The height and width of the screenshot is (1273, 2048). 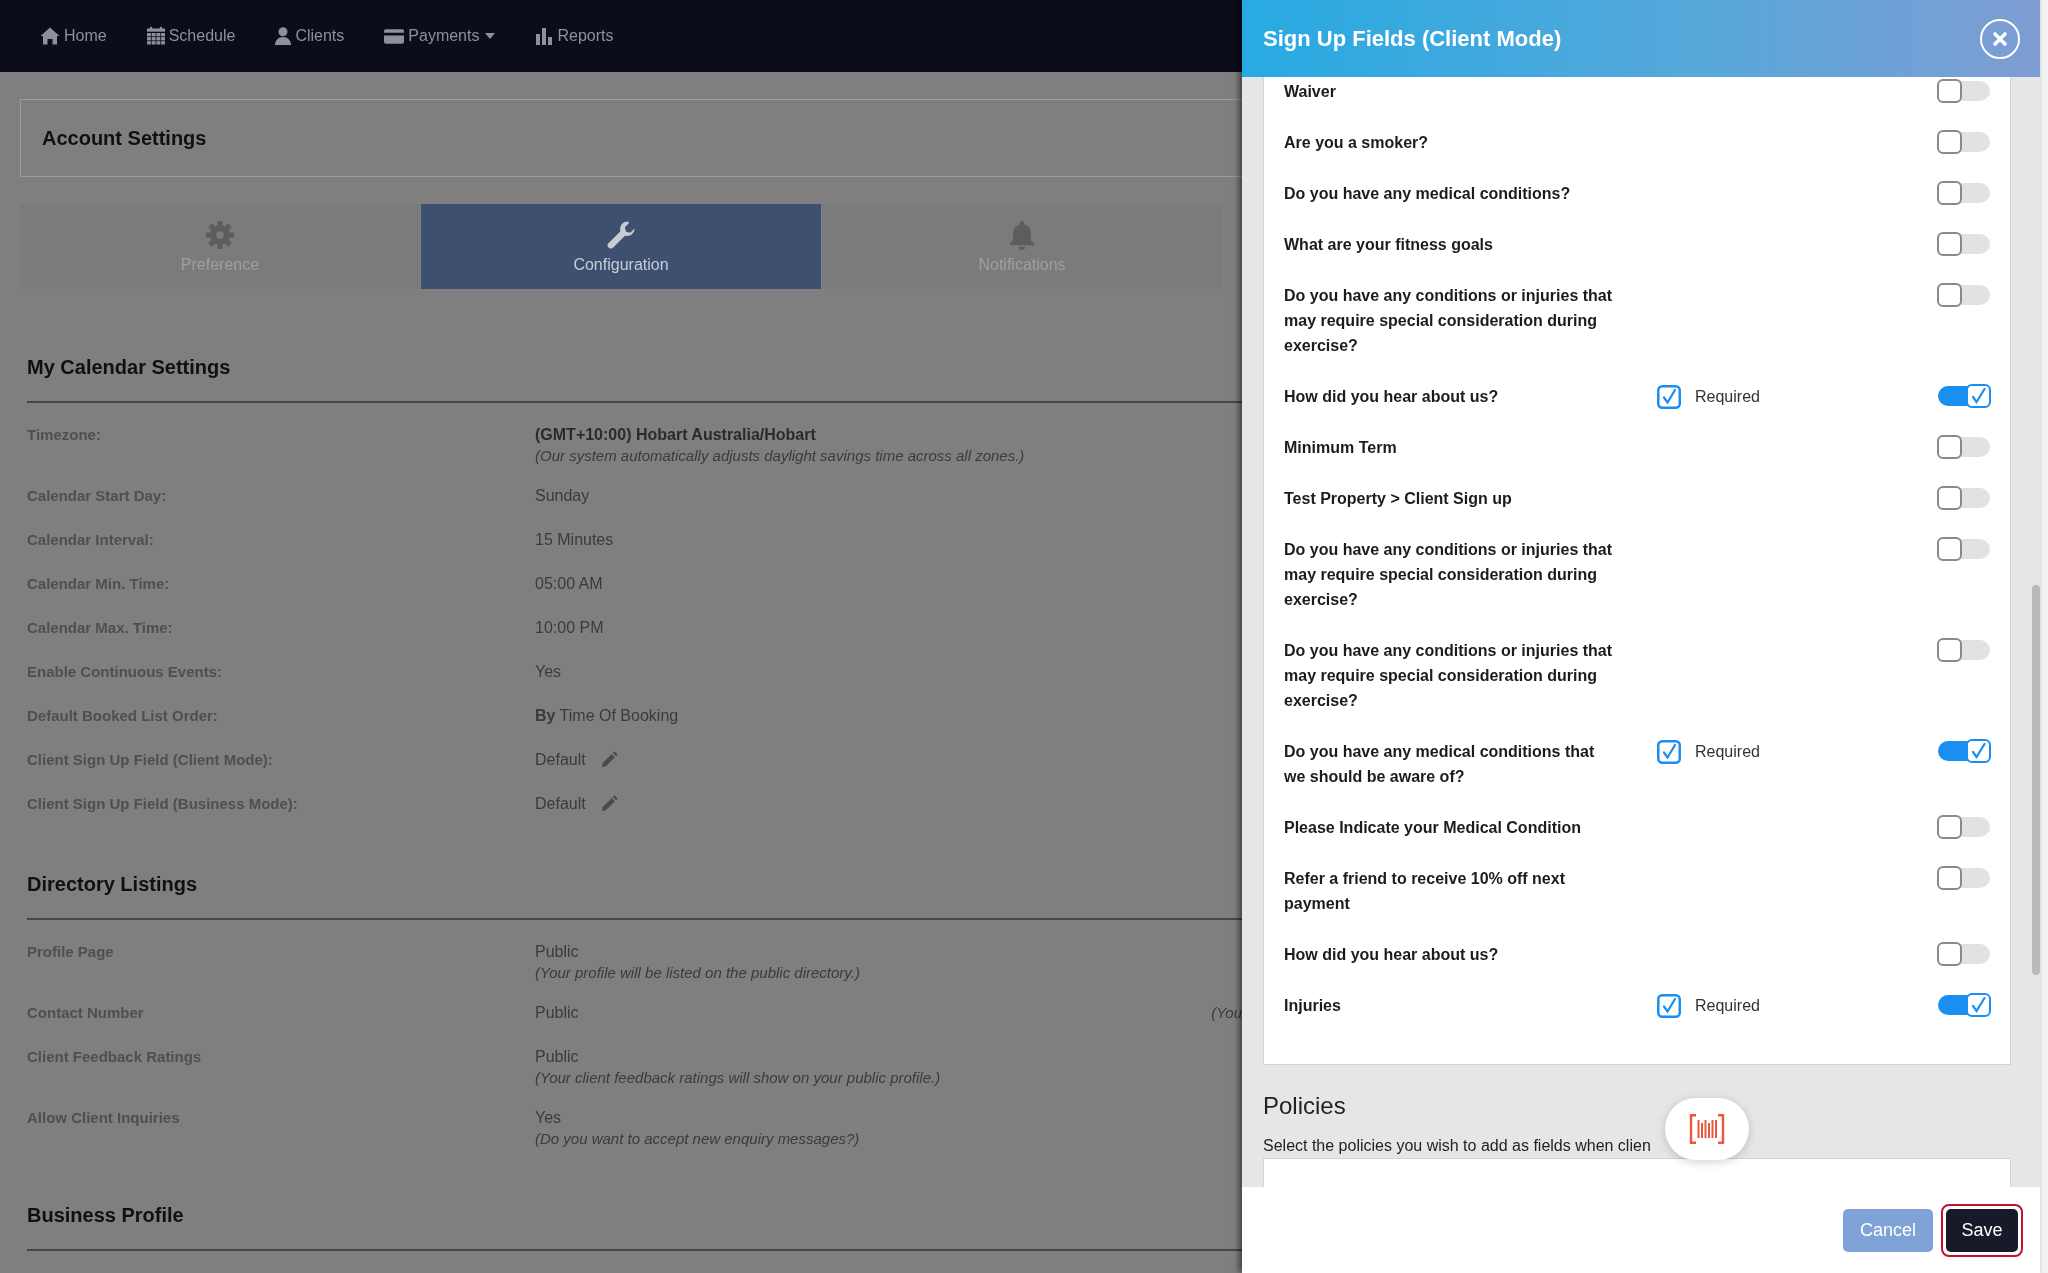 I want to click on page-title: Account Settings, so click(x=124, y=138).